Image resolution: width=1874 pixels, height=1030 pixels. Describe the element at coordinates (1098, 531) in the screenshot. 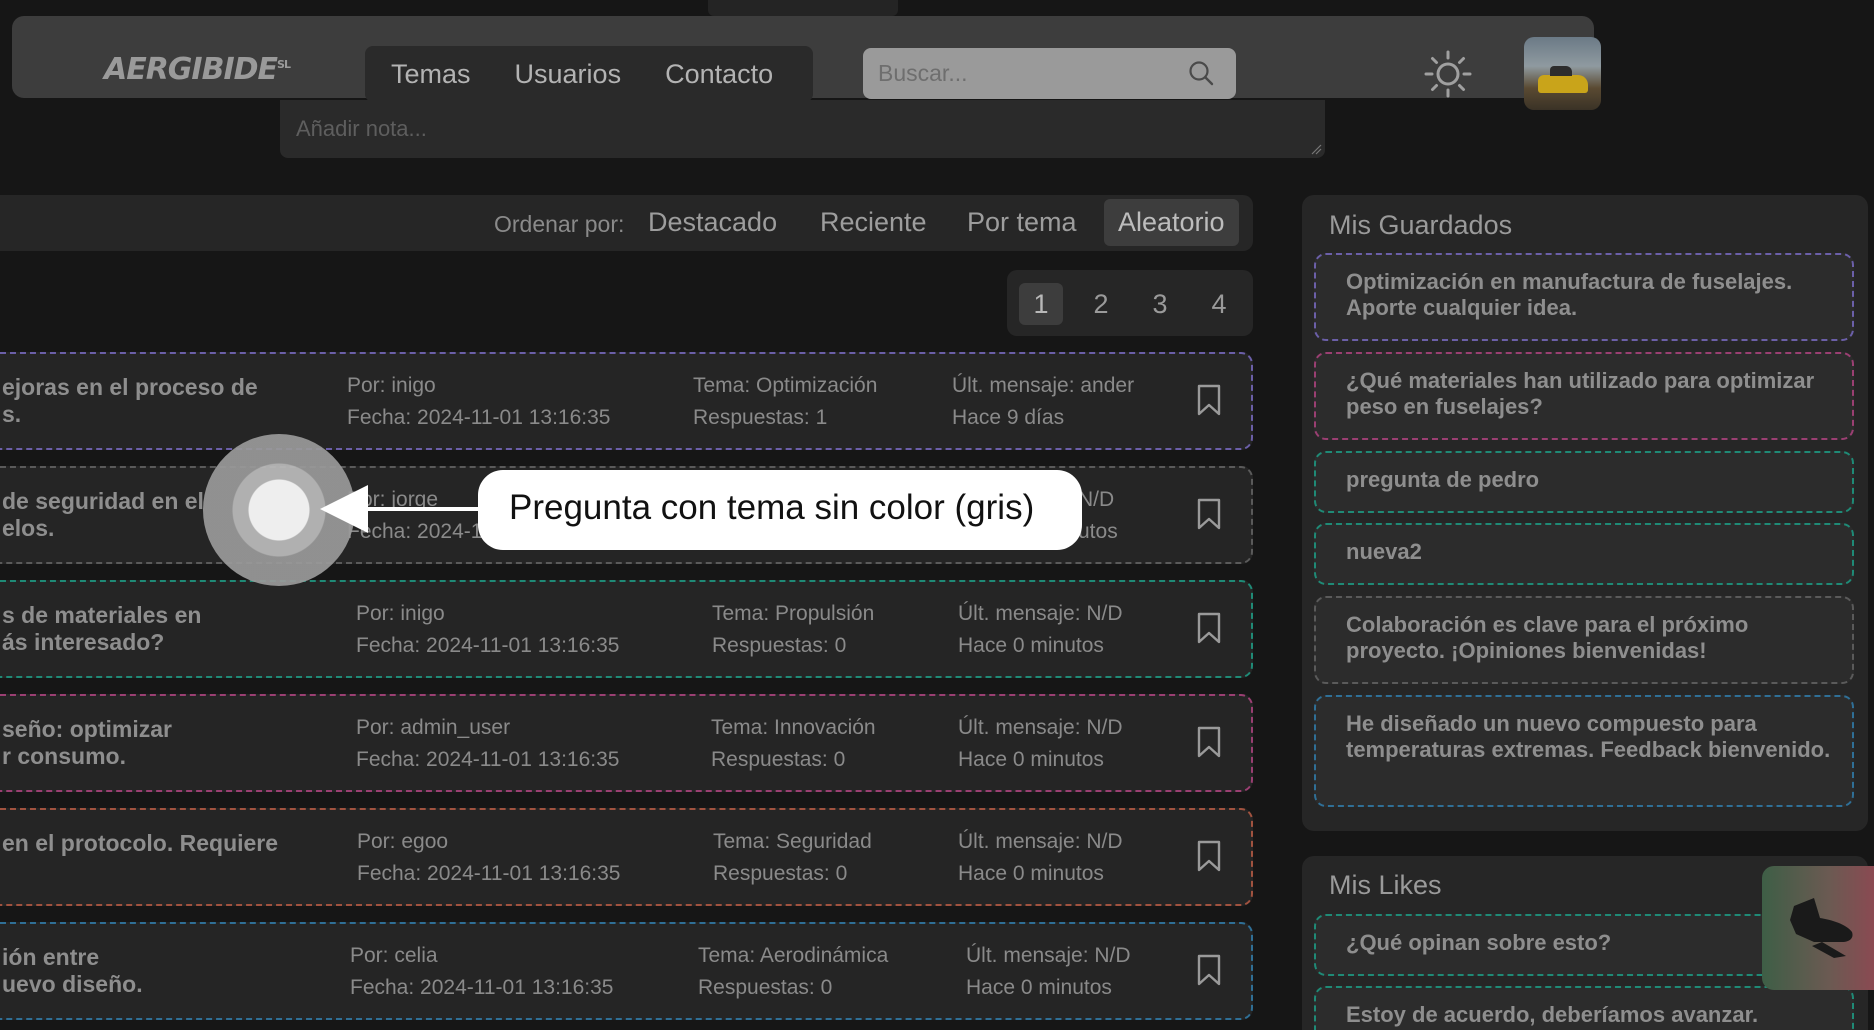

I see `question-time-ago: utos` at that location.